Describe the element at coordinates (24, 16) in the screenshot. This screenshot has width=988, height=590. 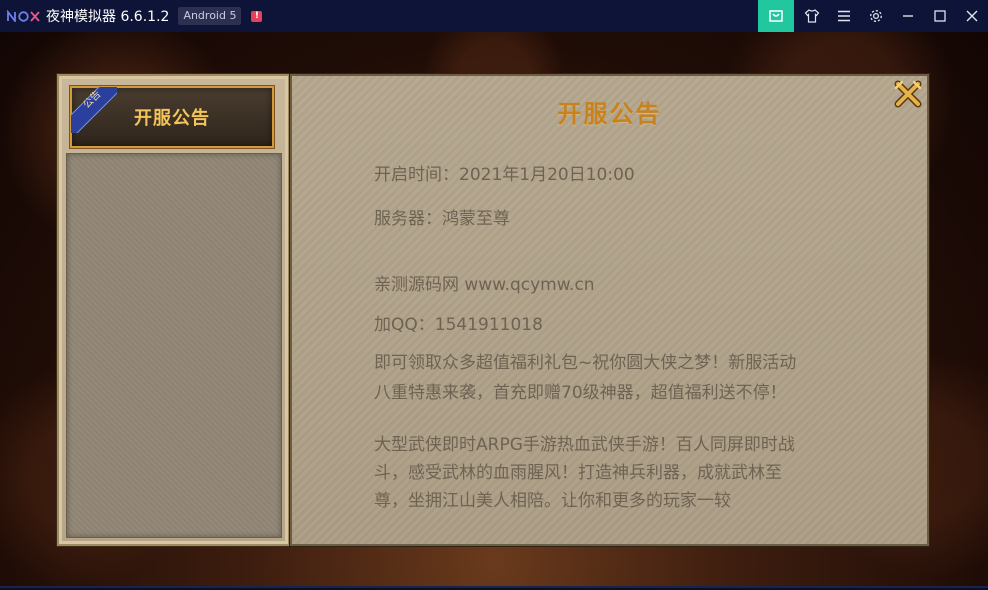
I see `nox-logo` at that location.